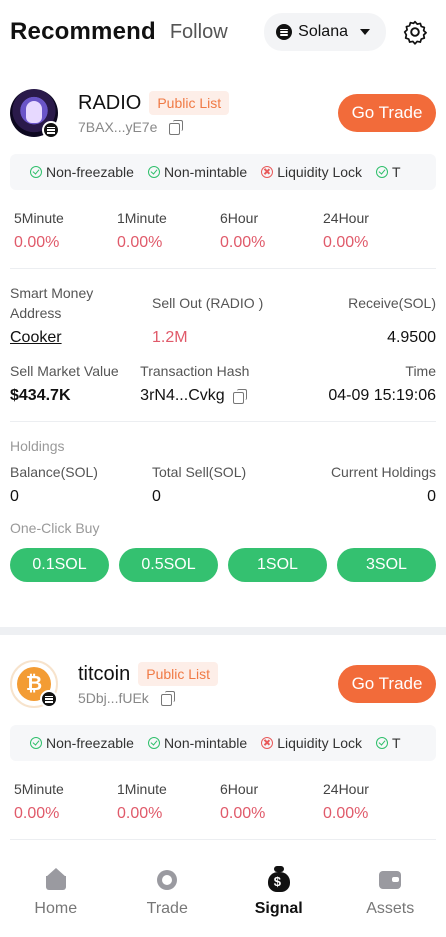 Image resolution: width=446 pixels, height=937 pixels. Describe the element at coordinates (411, 337) in the screenshot. I see `receive-value: 4.9500` at that location.